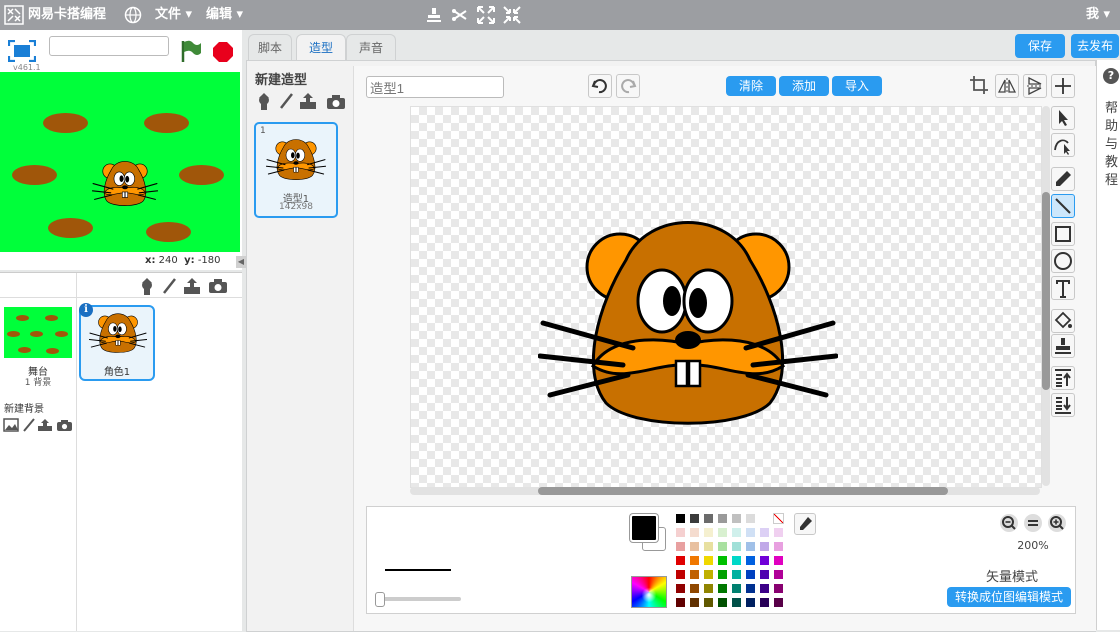 Image resolution: width=1120 pixels, height=632 pixels. I want to click on fill-tool, so click(1063, 321).